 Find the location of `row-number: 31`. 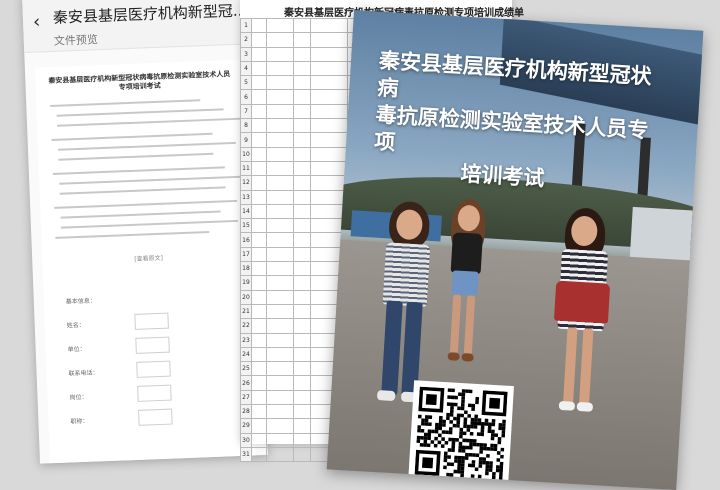

row-number: 31 is located at coordinates (246, 454).